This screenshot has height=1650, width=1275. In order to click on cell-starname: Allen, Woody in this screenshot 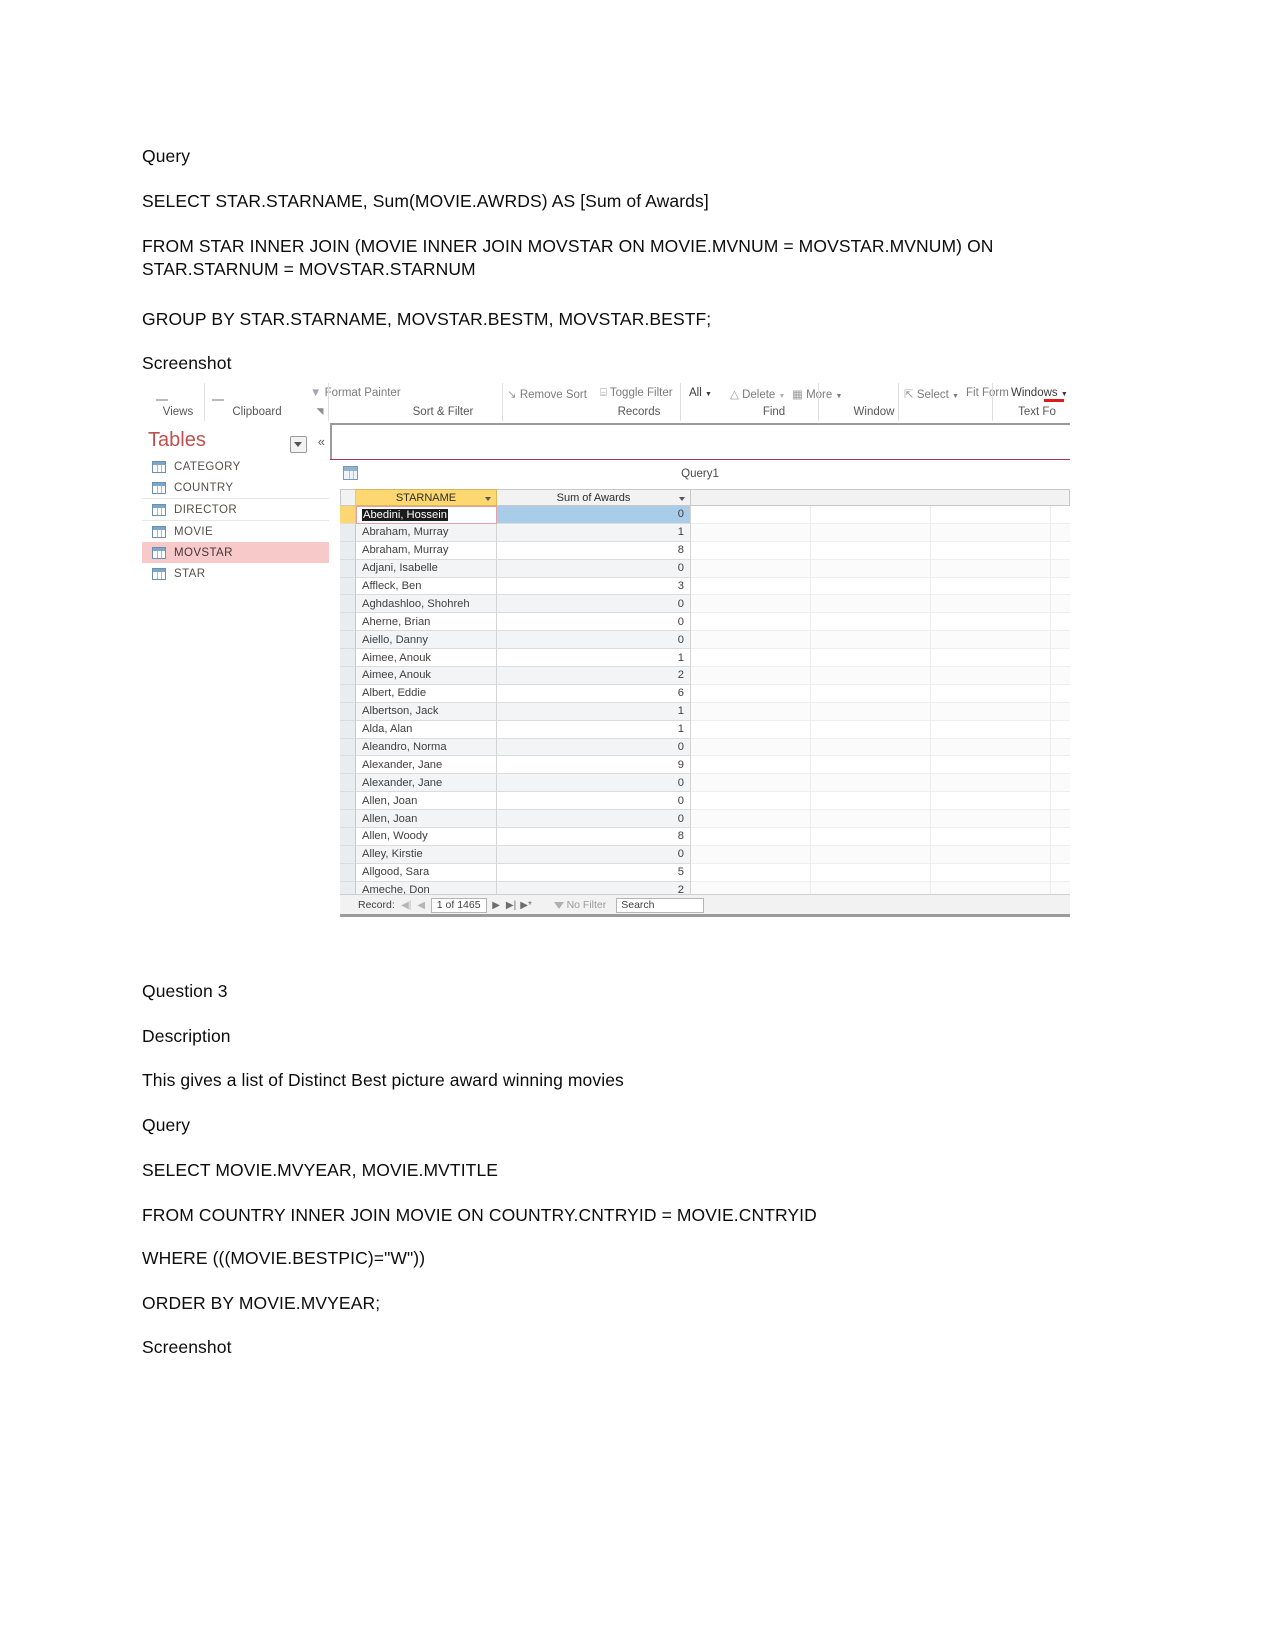, I will do `click(426, 837)`.